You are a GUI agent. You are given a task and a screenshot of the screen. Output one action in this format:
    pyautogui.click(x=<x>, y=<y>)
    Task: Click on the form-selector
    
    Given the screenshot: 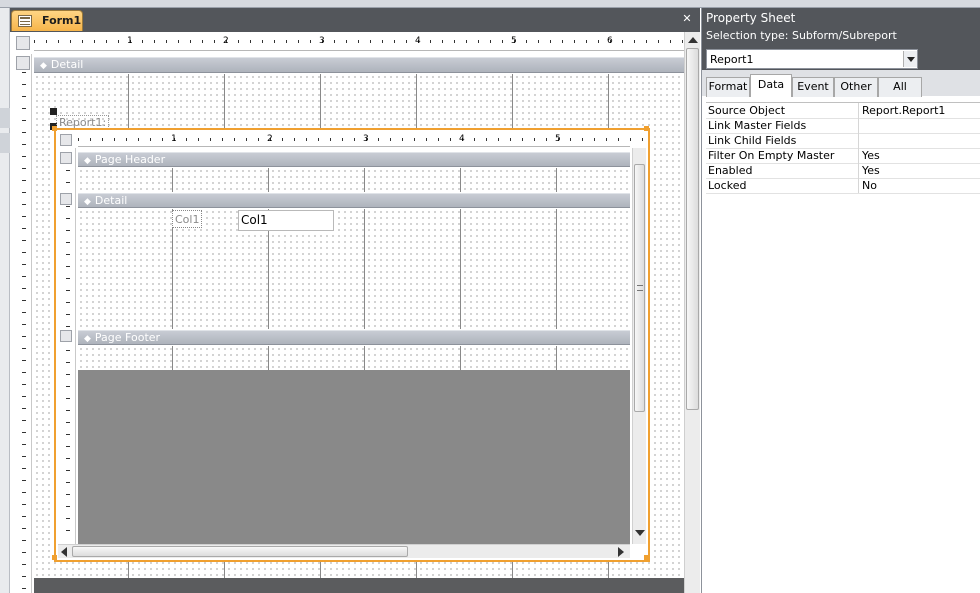 What is the action you would take?
    pyautogui.click(x=23, y=43)
    